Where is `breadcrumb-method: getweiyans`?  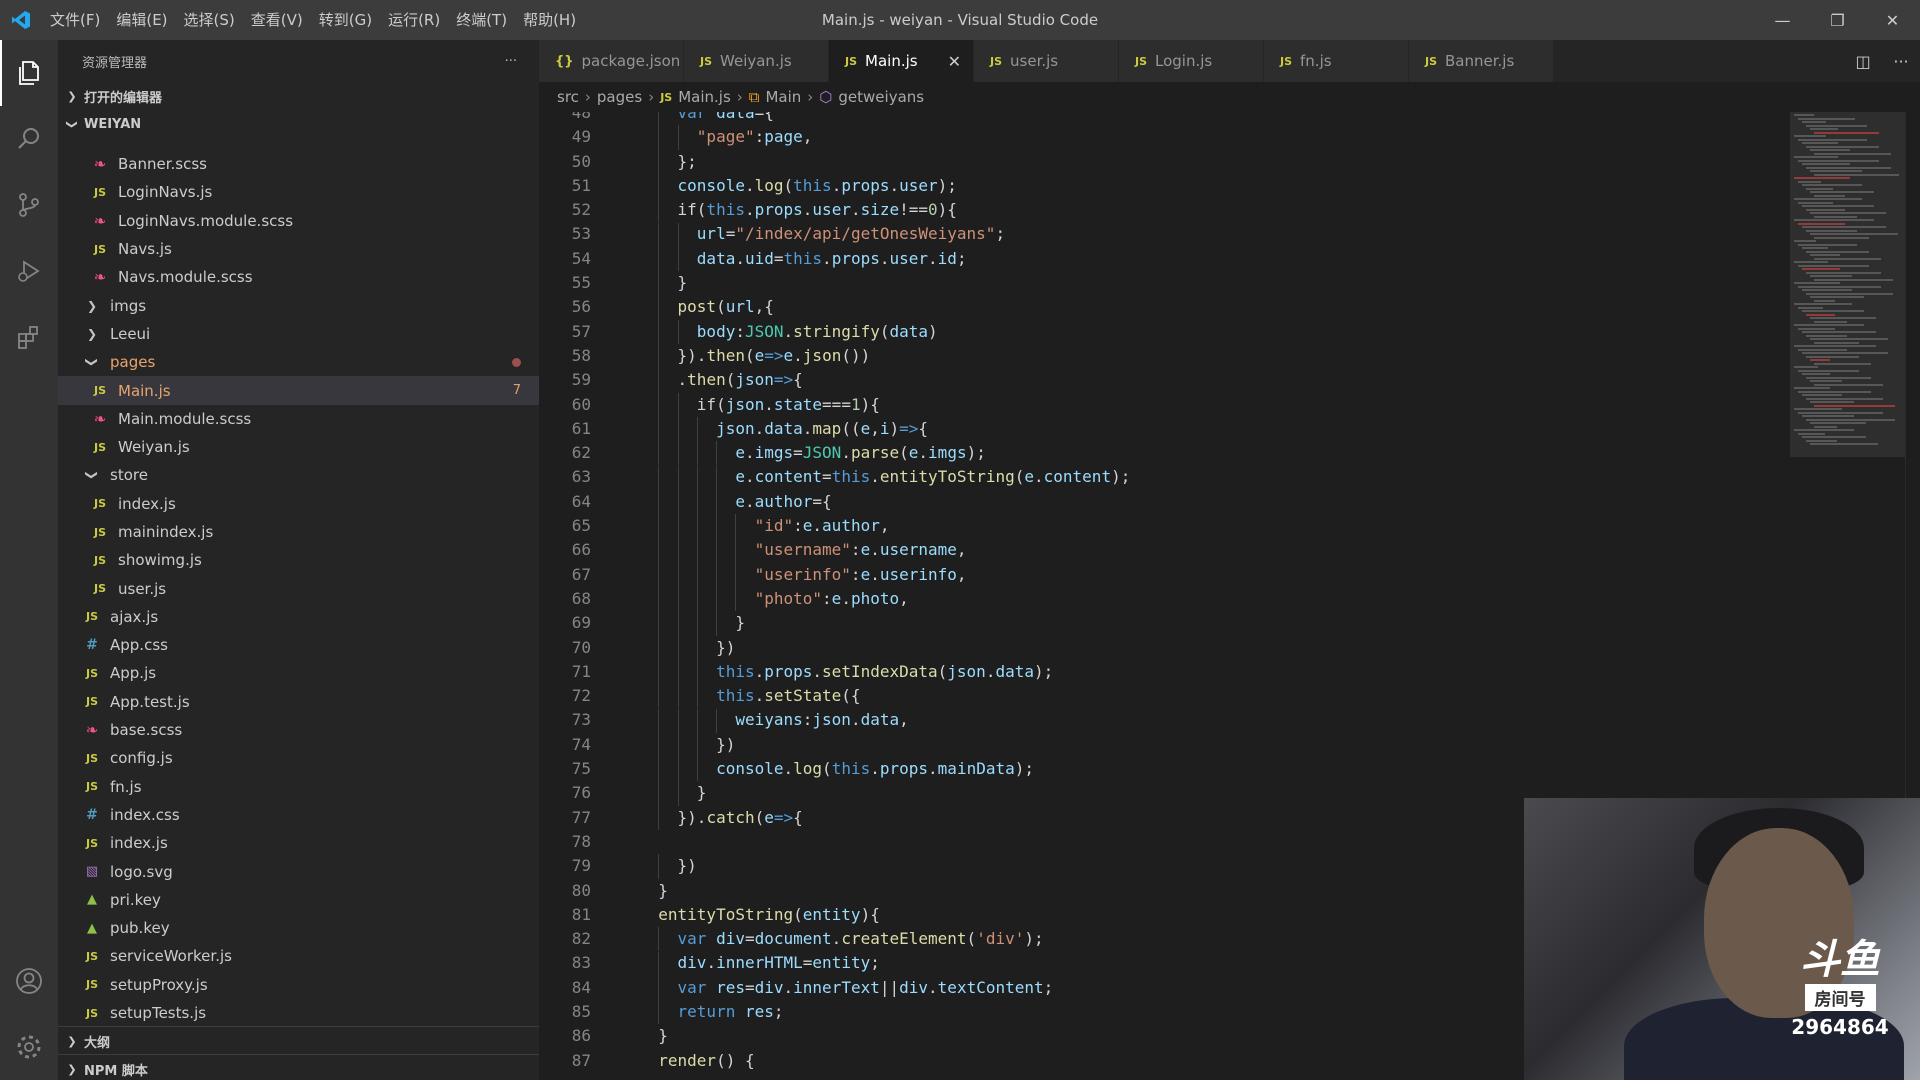
breadcrumb-method: getweiyans is located at coordinates (881, 97).